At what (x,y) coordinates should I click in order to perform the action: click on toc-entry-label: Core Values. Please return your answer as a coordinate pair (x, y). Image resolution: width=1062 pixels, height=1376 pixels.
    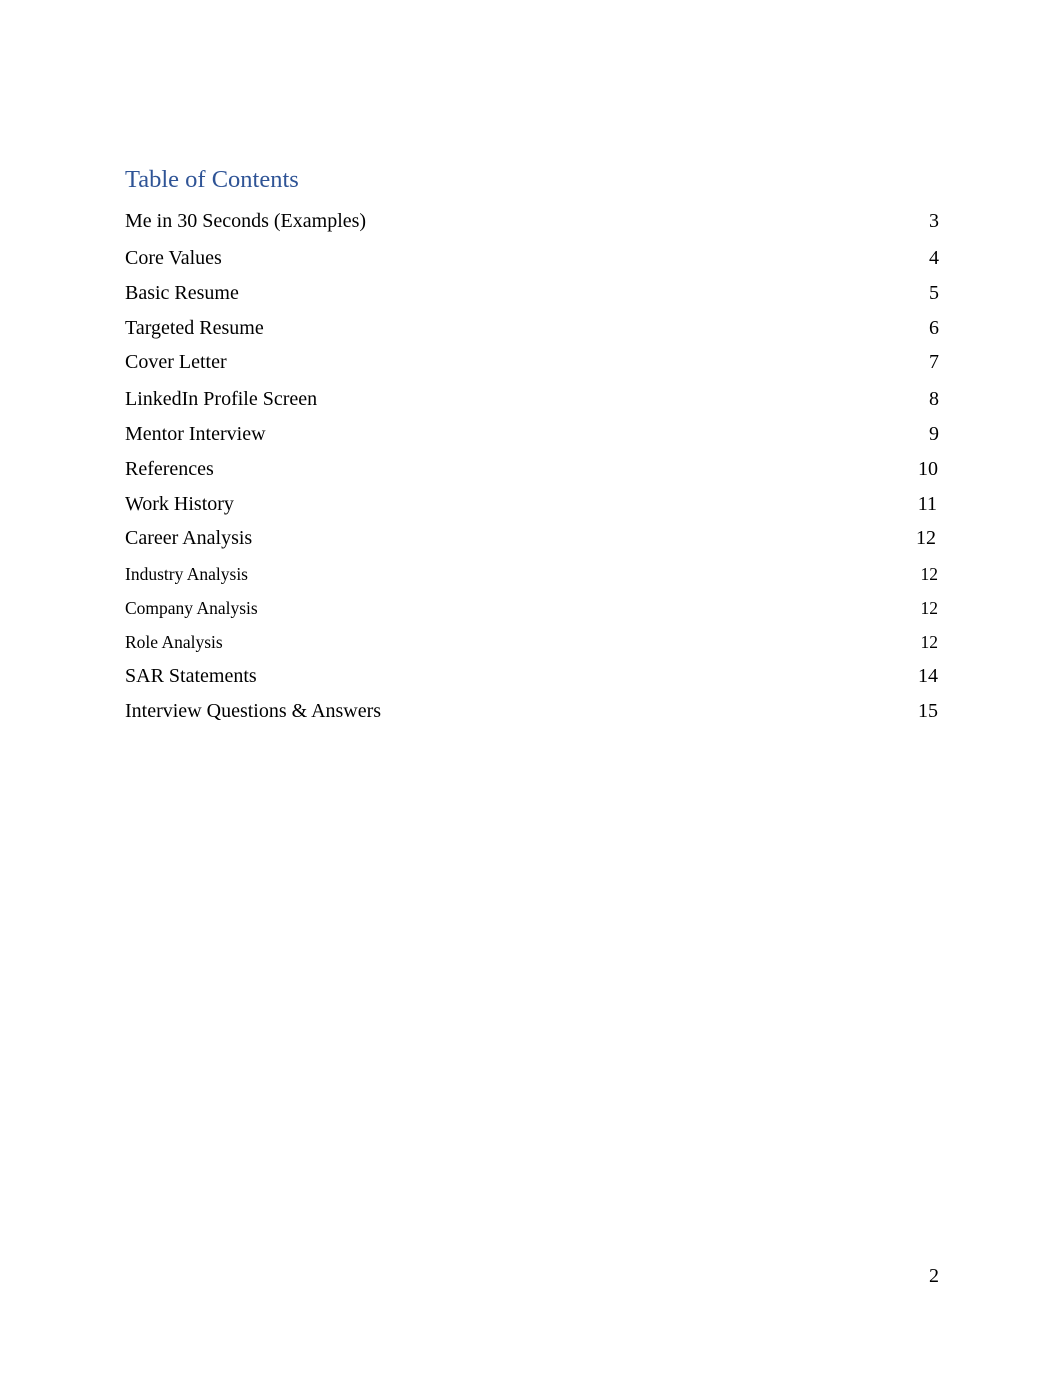
    Looking at the image, I should click on (173, 258).